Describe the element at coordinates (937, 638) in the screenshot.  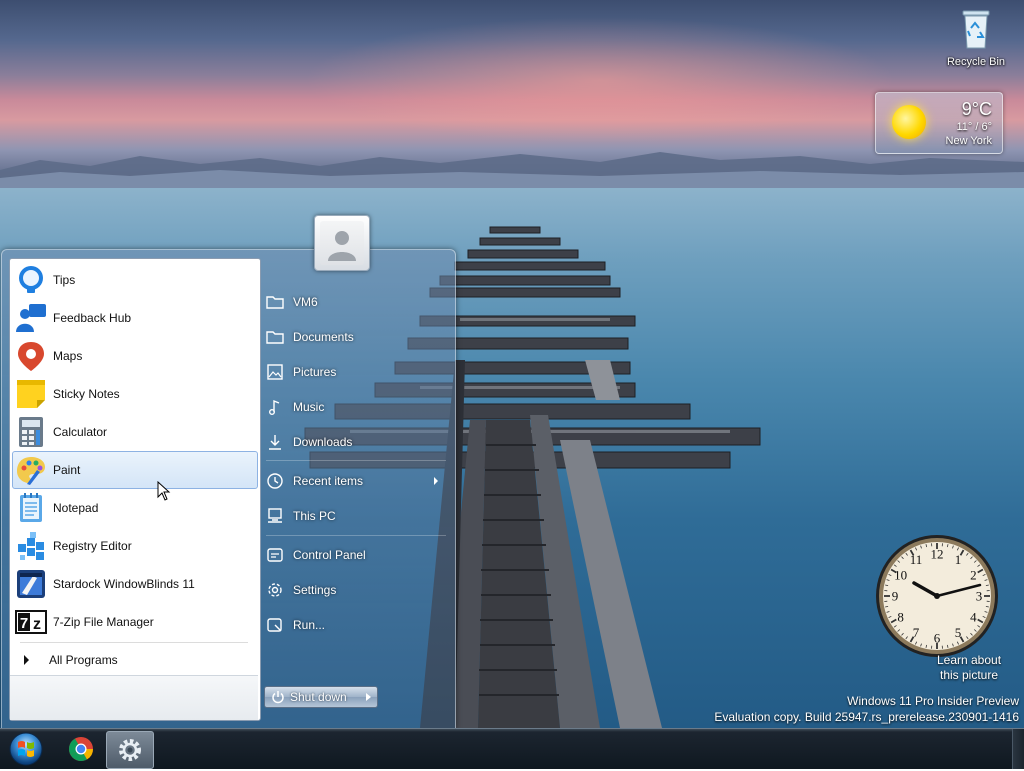
I see `clock-numeral: 6` at that location.